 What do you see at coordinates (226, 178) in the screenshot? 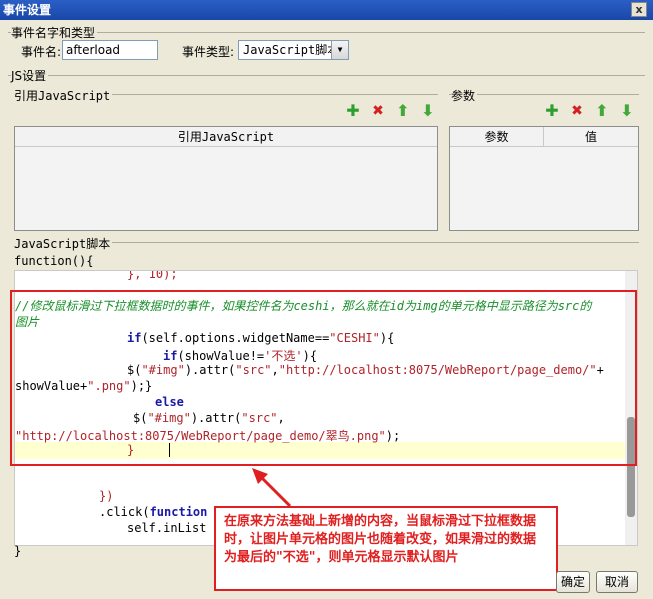
I see `ref-js-table: 引用JavaScript` at bounding box center [226, 178].